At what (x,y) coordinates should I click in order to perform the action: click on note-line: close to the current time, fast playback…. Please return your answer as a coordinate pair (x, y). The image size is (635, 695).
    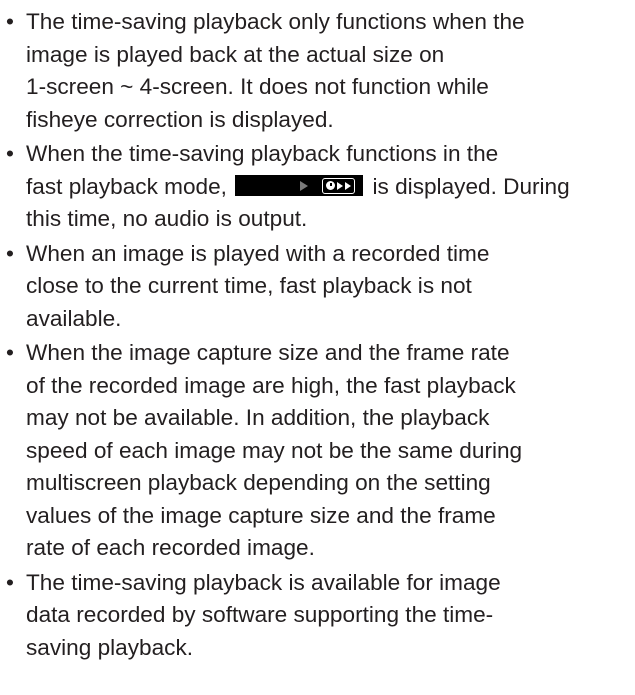
    Looking at the image, I should click on (249, 285).